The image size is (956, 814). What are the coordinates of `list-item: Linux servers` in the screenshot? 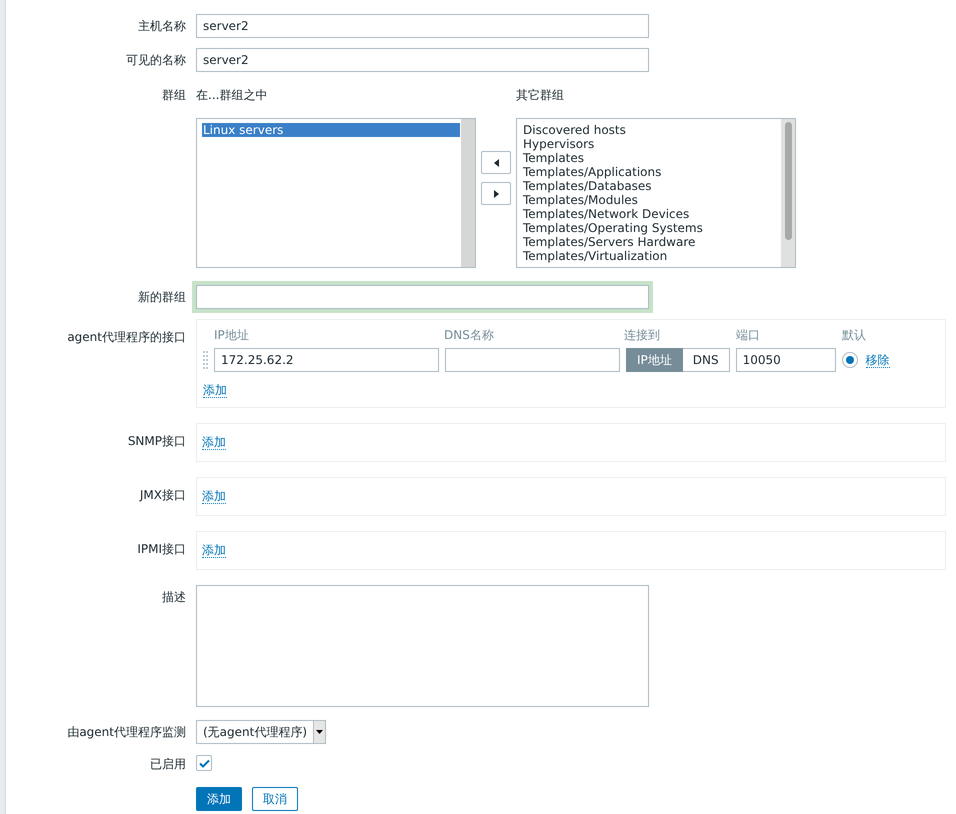 It's located at (331, 130).